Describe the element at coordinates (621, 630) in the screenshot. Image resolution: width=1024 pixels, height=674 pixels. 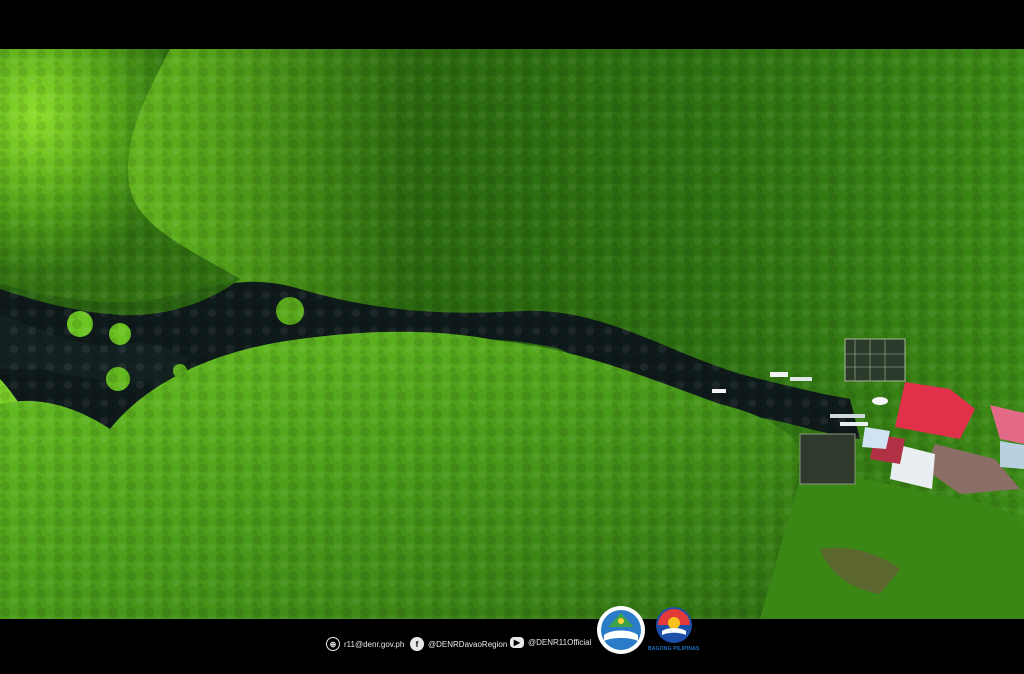
I see `denr-seal-logo` at that location.